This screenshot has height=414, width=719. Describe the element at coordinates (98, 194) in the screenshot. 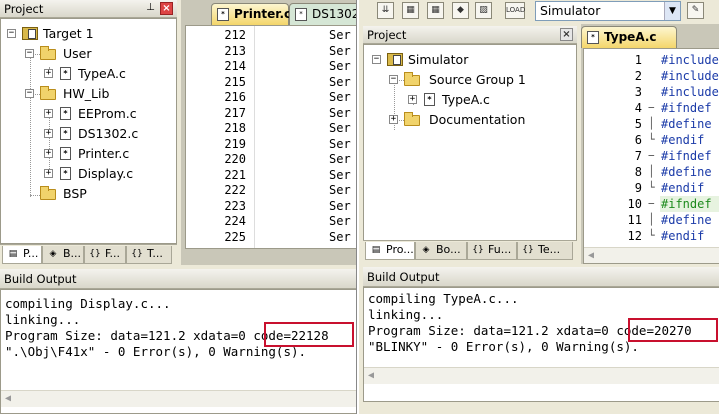

I see `tree-node-bsp: BSP` at that location.